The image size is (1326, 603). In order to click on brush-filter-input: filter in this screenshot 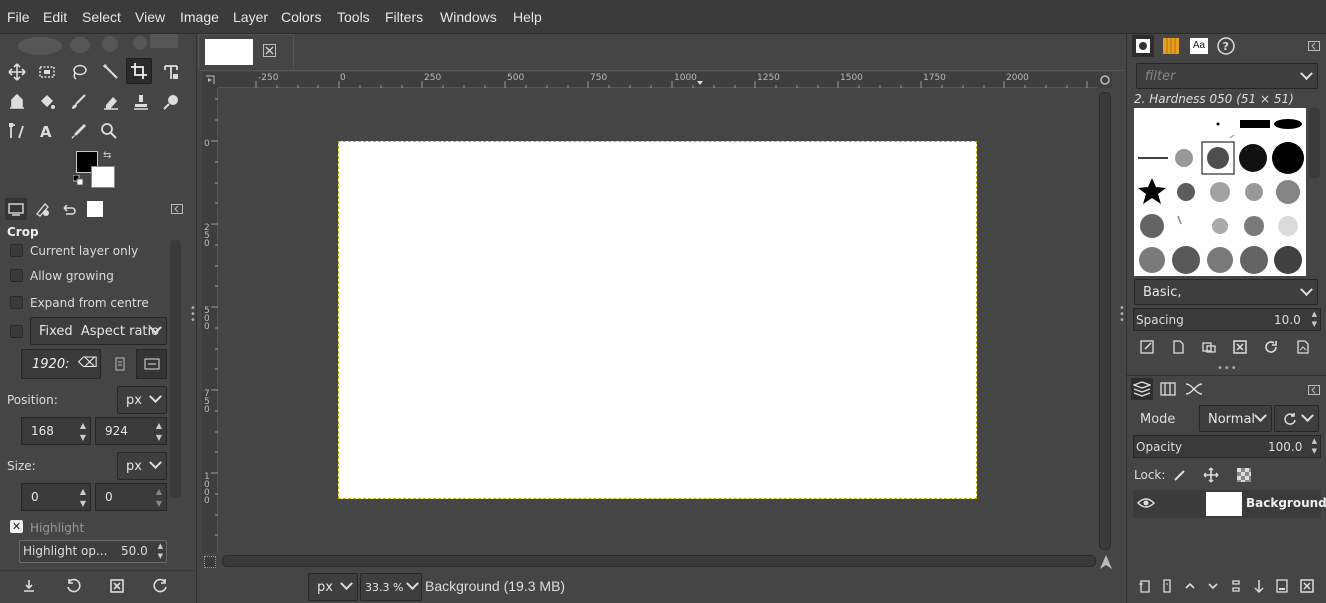, I will do `click(1227, 76)`.